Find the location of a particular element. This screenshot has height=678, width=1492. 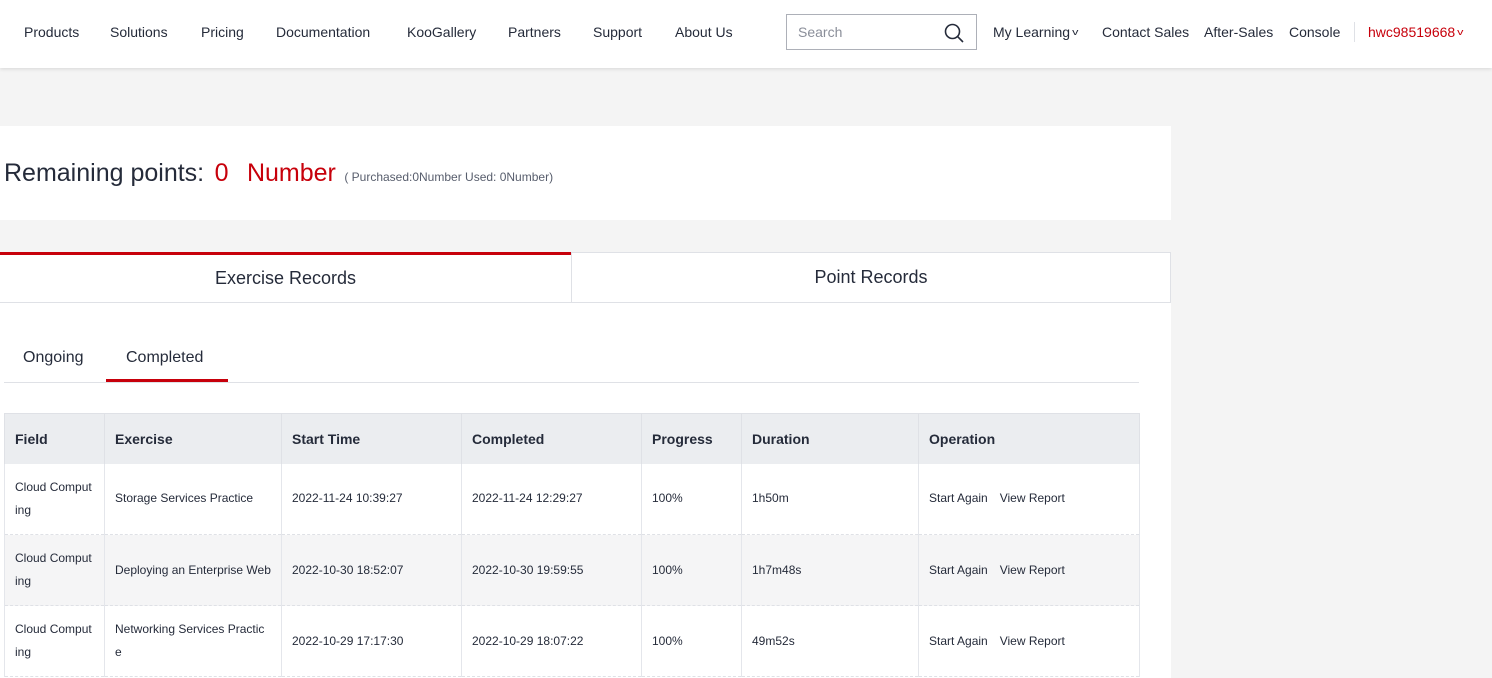

my-learning-menu: My Learning v is located at coordinates (1035, 32).